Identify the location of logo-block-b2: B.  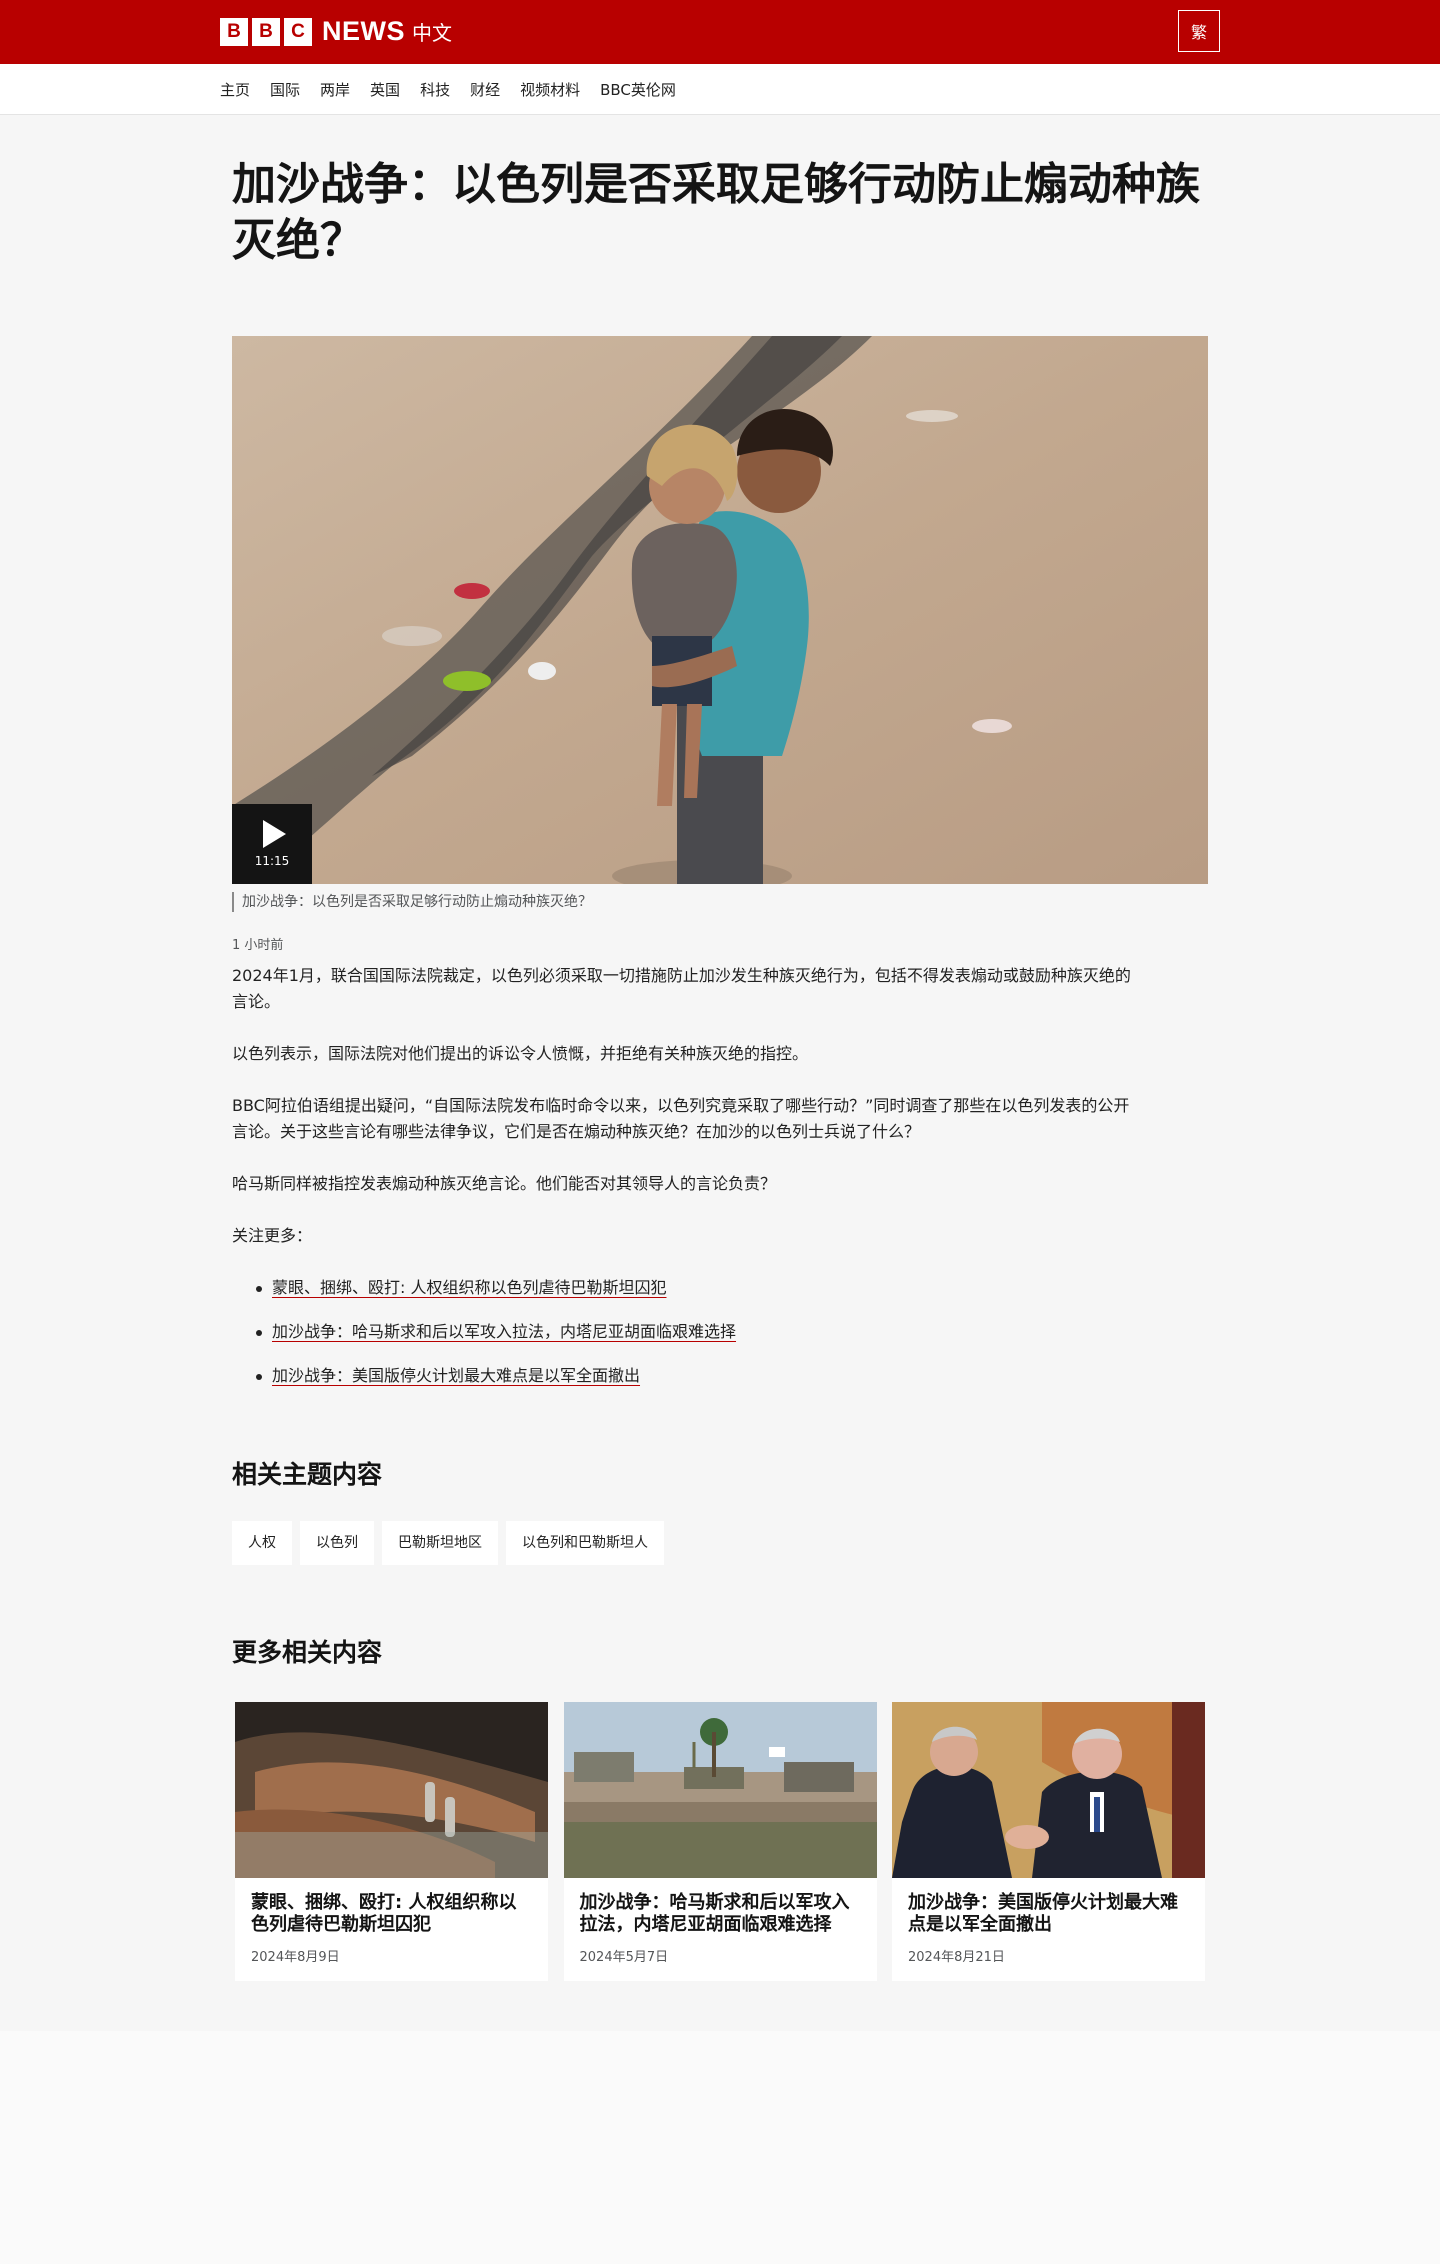
(266, 31).